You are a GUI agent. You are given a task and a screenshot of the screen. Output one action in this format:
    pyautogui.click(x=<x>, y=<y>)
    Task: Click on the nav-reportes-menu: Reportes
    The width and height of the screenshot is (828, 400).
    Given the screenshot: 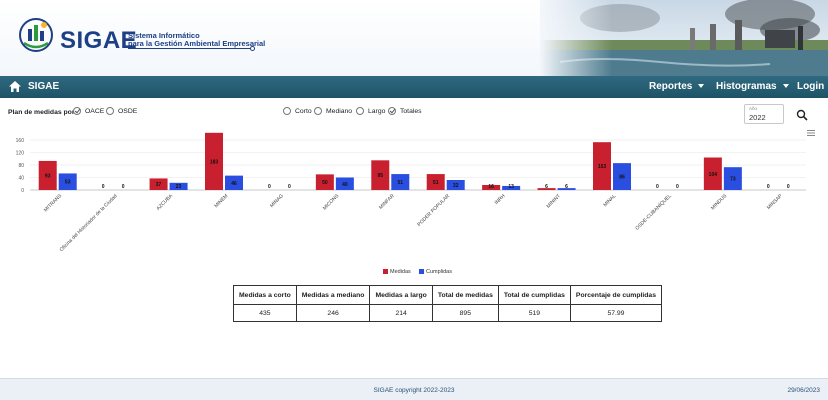 What is the action you would take?
    pyautogui.click(x=677, y=86)
    